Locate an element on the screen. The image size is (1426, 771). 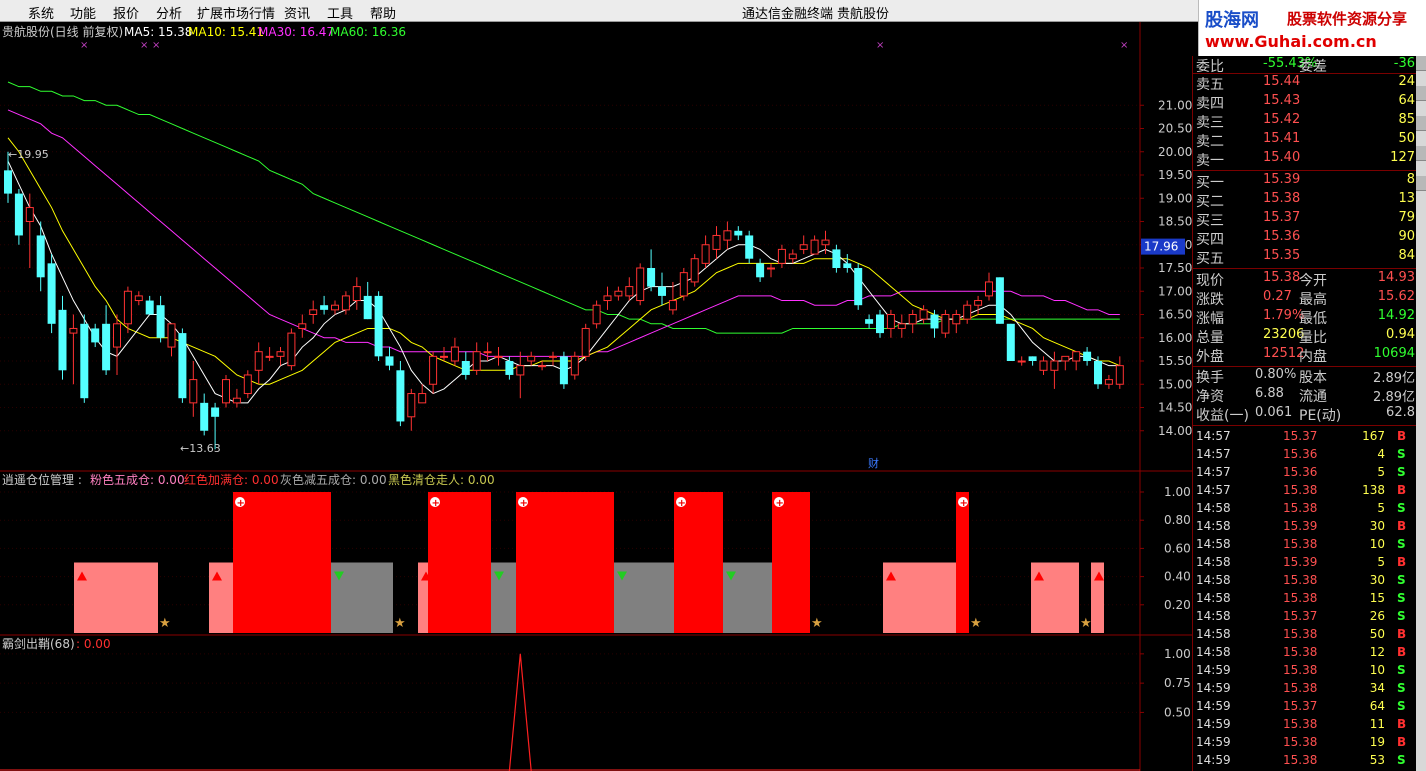
menu-quotes: 报价 is located at coordinates (126, 12).